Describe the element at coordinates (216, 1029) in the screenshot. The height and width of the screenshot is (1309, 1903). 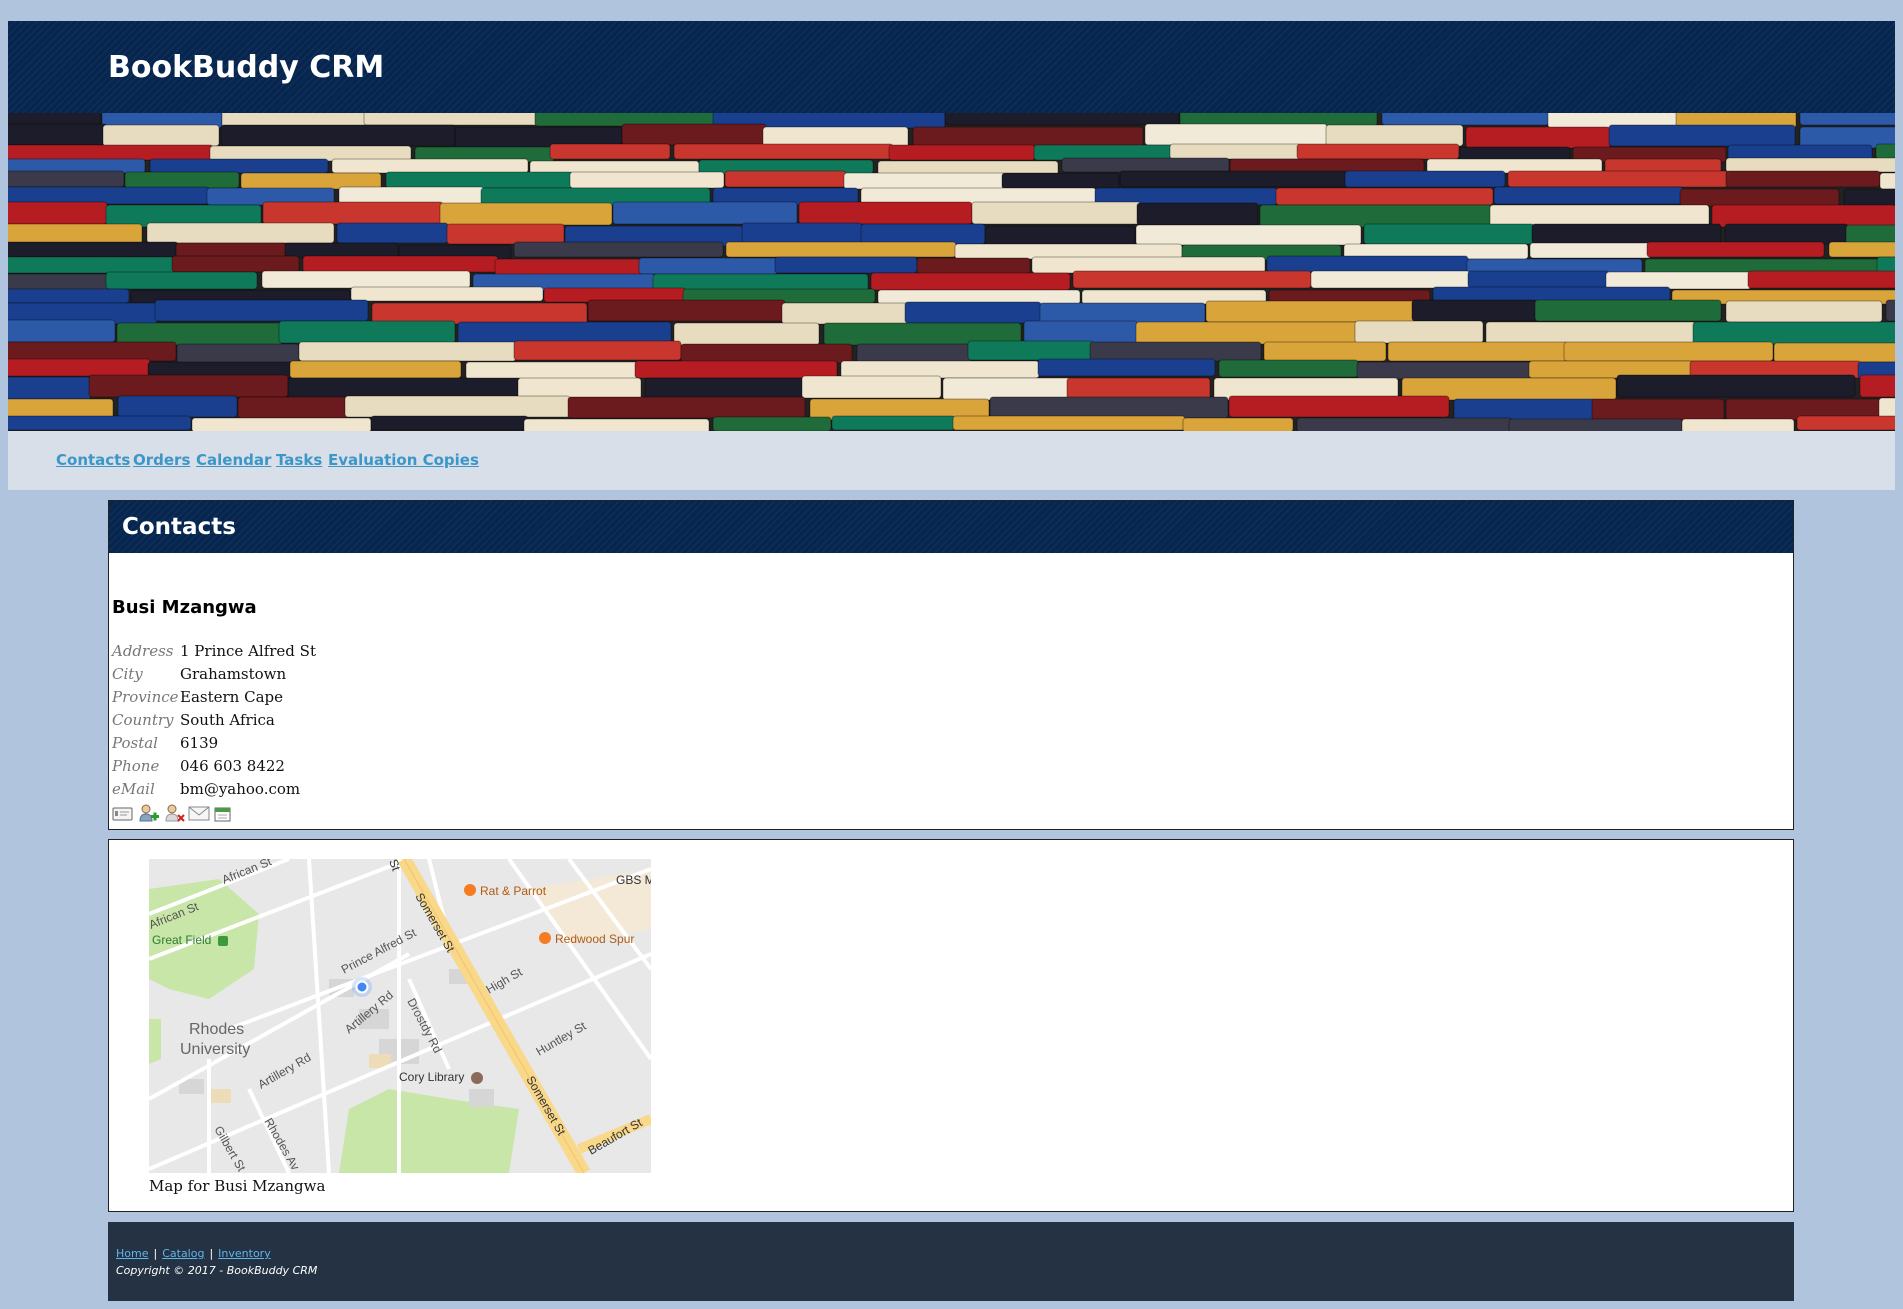
I see `map-label: Rhodes` at that location.